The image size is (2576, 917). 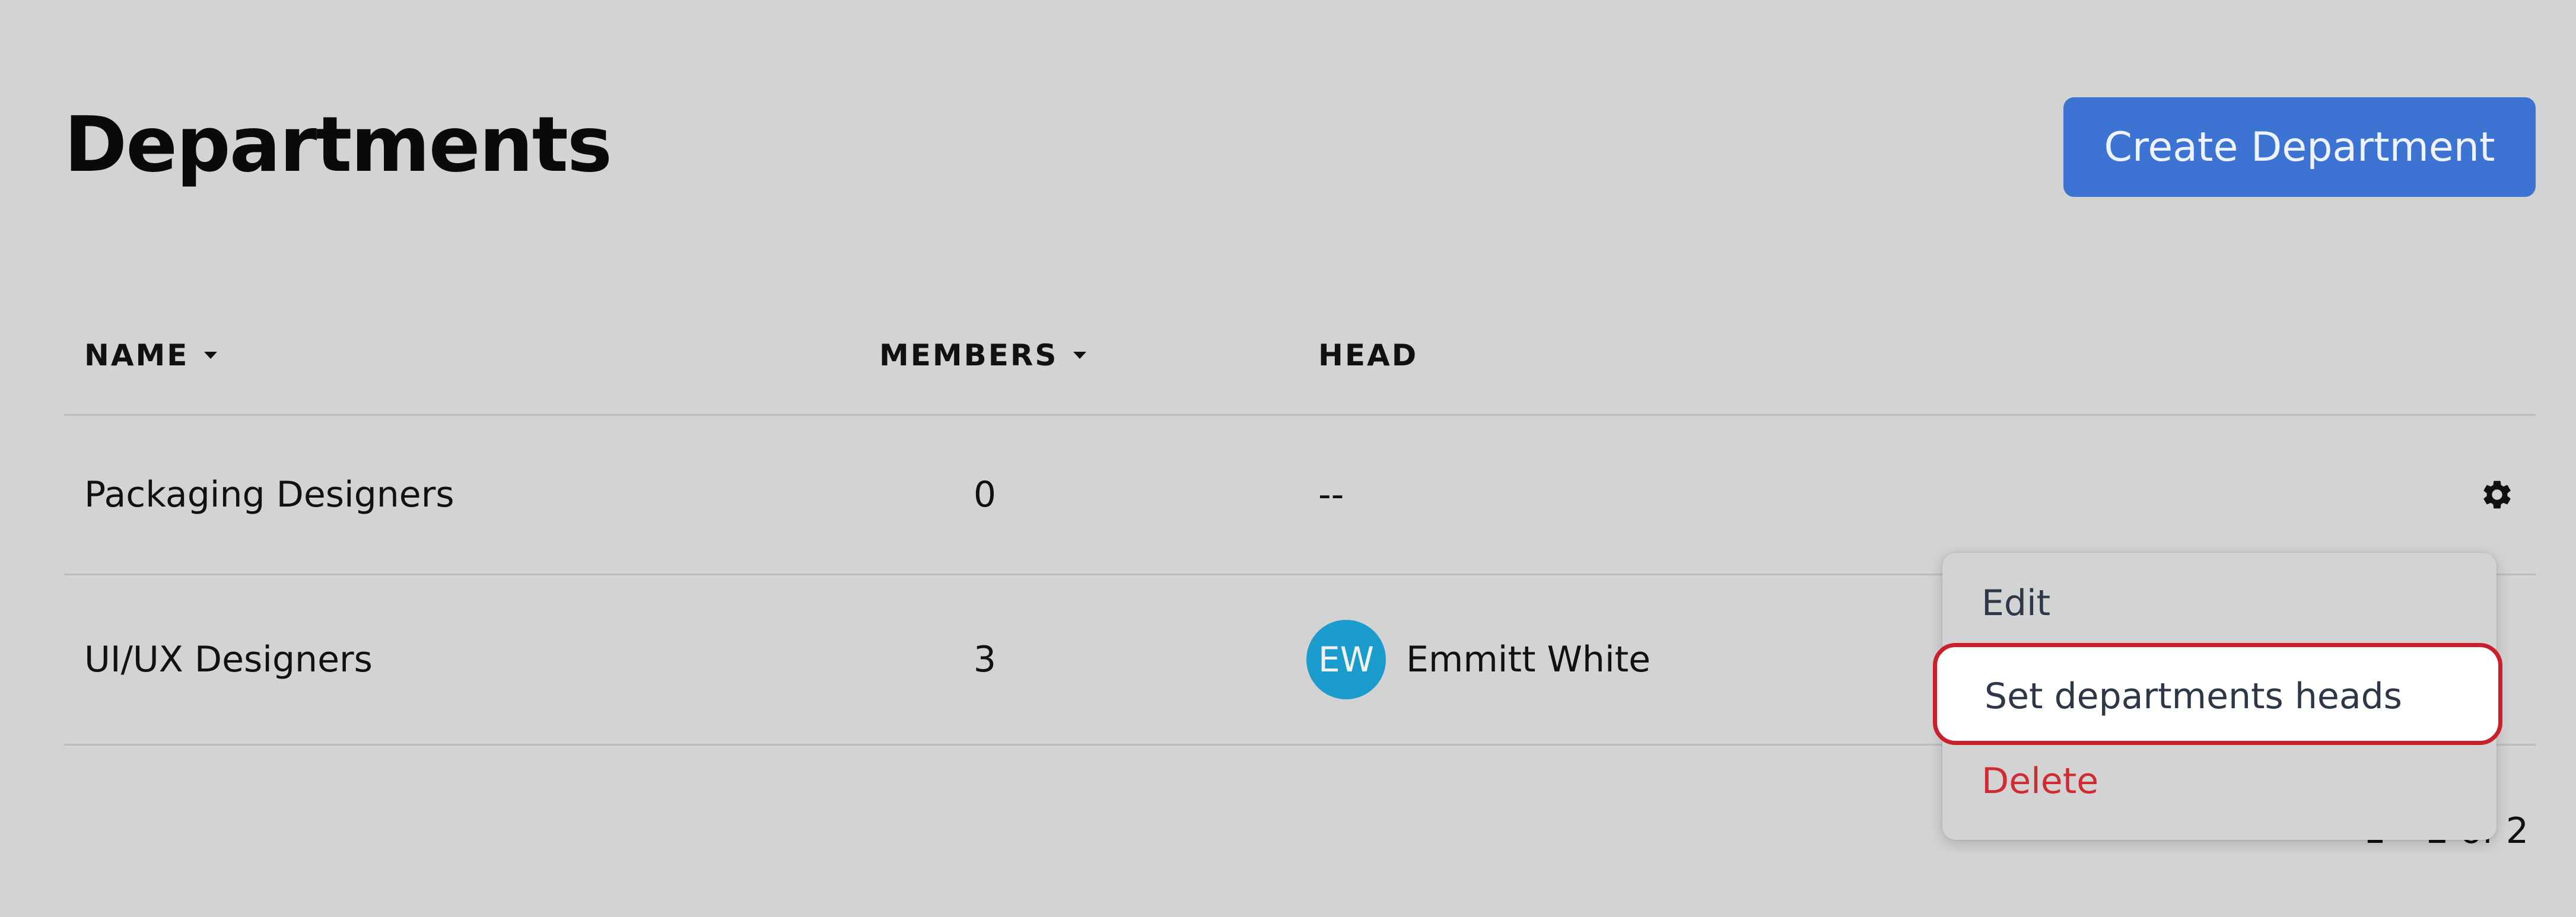 What do you see at coordinates (1346, 659) in the screenshot?
I see `avatar: EW` at bounding box center [1346, 659].